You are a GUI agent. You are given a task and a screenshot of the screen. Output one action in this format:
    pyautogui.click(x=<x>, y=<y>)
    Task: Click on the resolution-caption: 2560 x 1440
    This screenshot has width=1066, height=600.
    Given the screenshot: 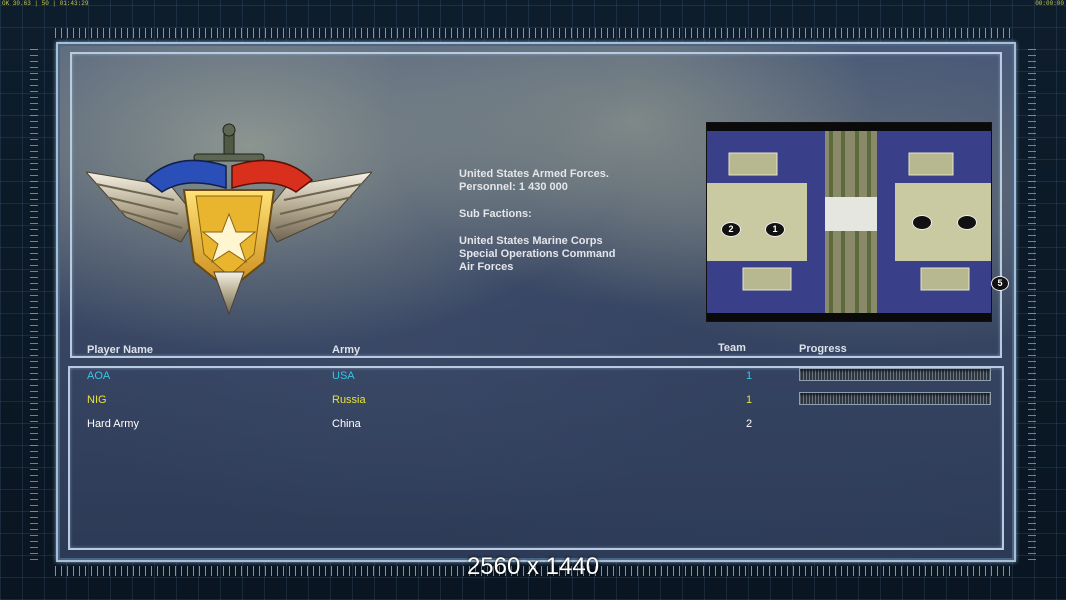 What is the action you would take?
    pyautogui.click(x=533, y=566)
    